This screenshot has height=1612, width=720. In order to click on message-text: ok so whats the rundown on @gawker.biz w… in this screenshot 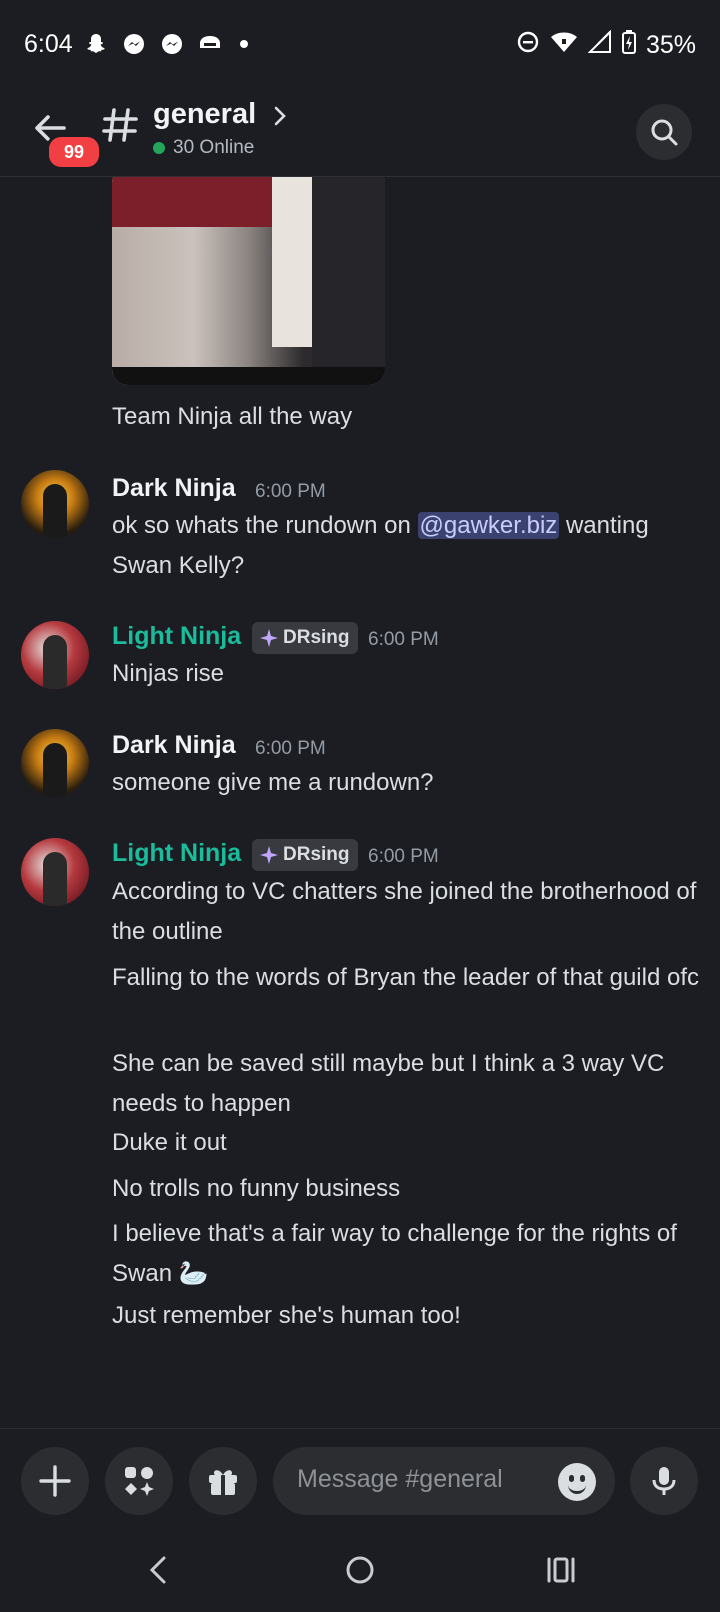, I will do `click(407, 546)`.